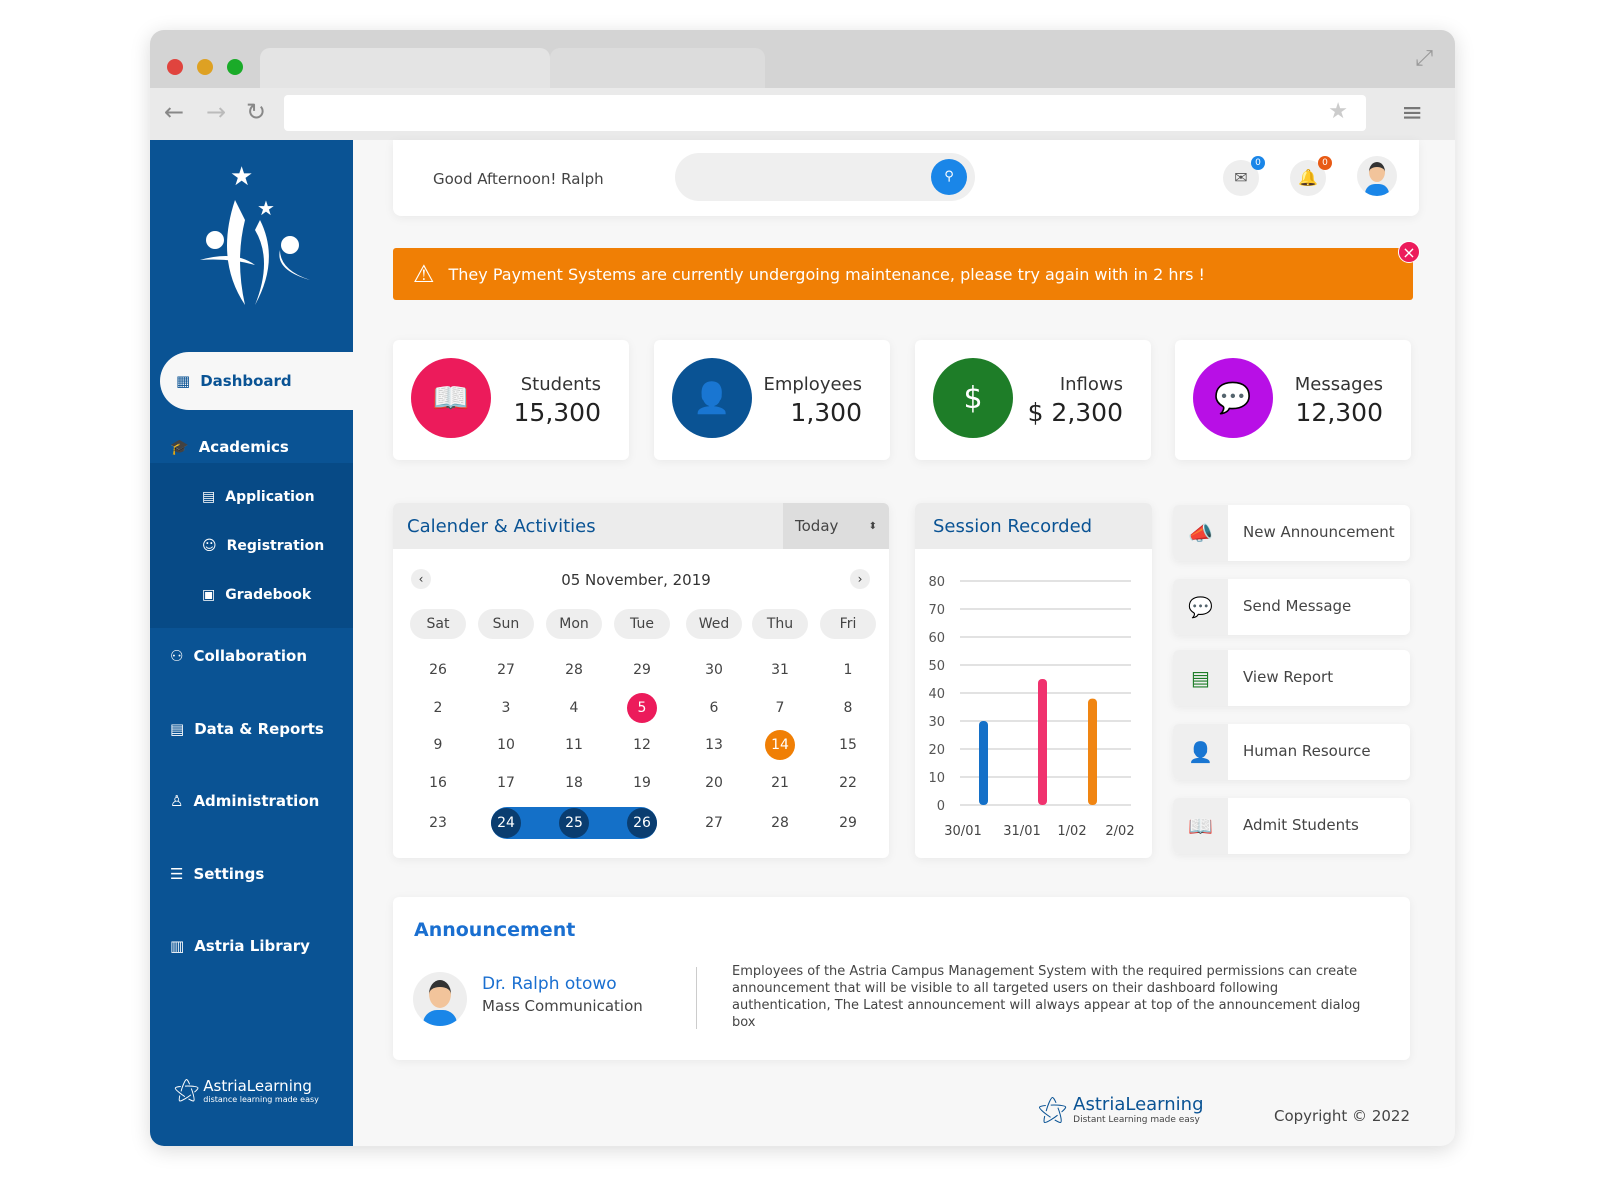  Describe the element at coordinates (177, 656) in the screenshot. I see `collaboration-icon: ⚇` at that location.